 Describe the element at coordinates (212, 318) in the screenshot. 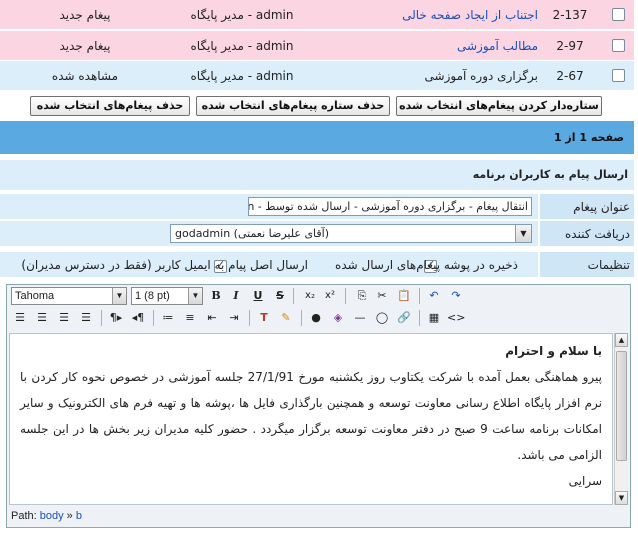

I see `outdent-icon: ⇤` at that location.